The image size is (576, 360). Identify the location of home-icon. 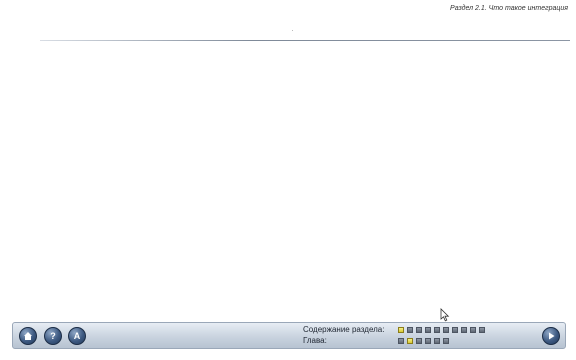
(28, 336).